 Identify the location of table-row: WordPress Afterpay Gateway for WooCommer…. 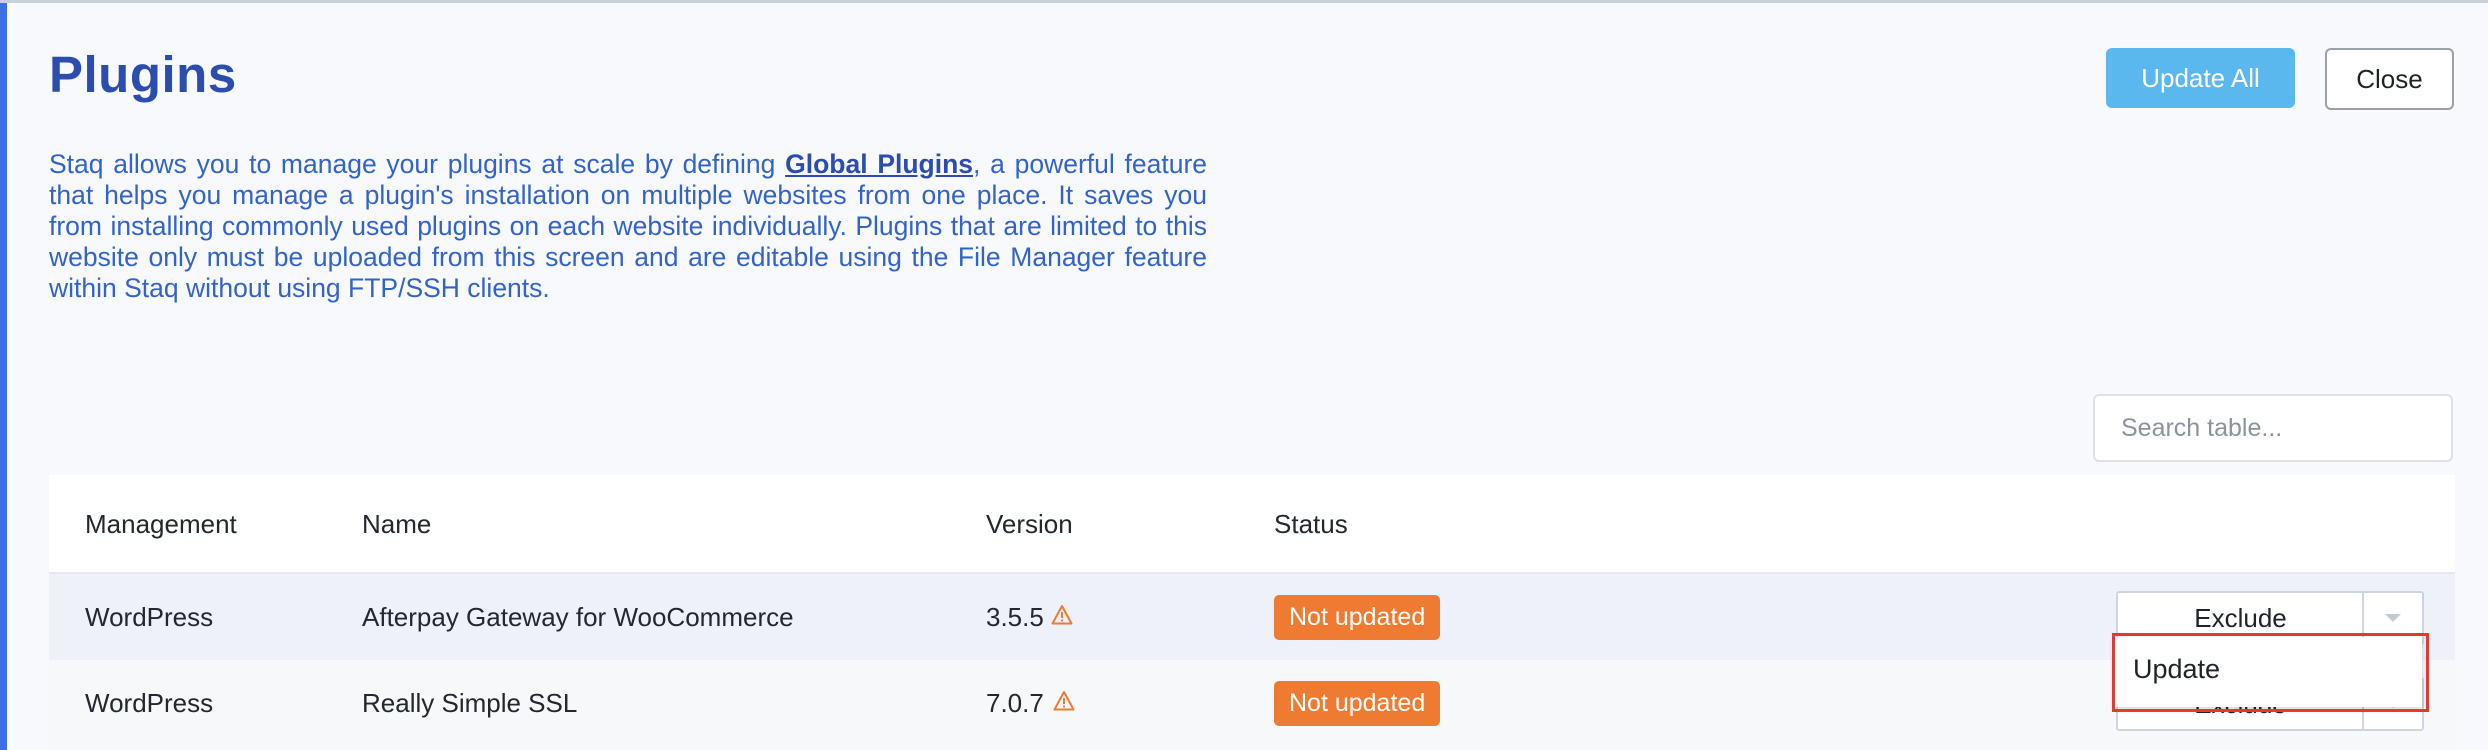
(1252, 617).